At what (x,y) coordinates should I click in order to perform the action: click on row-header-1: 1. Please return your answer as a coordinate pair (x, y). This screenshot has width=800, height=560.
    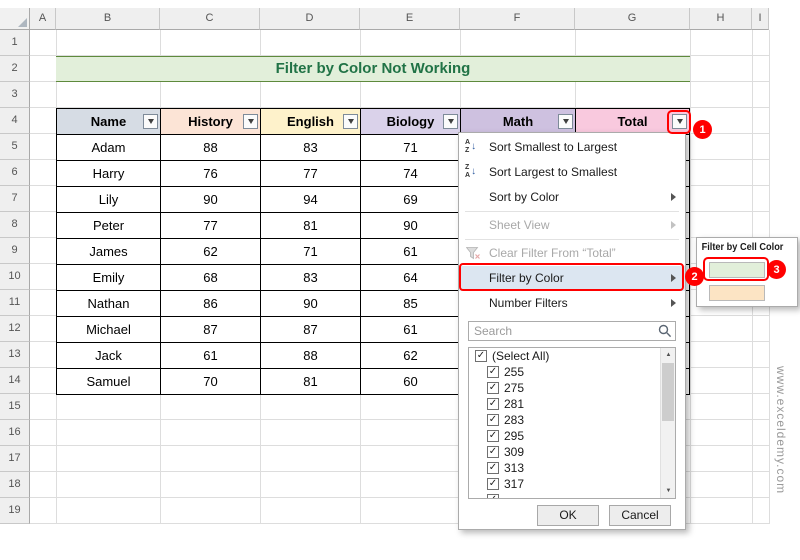
    Looking at the image, I should click on (15, 43).